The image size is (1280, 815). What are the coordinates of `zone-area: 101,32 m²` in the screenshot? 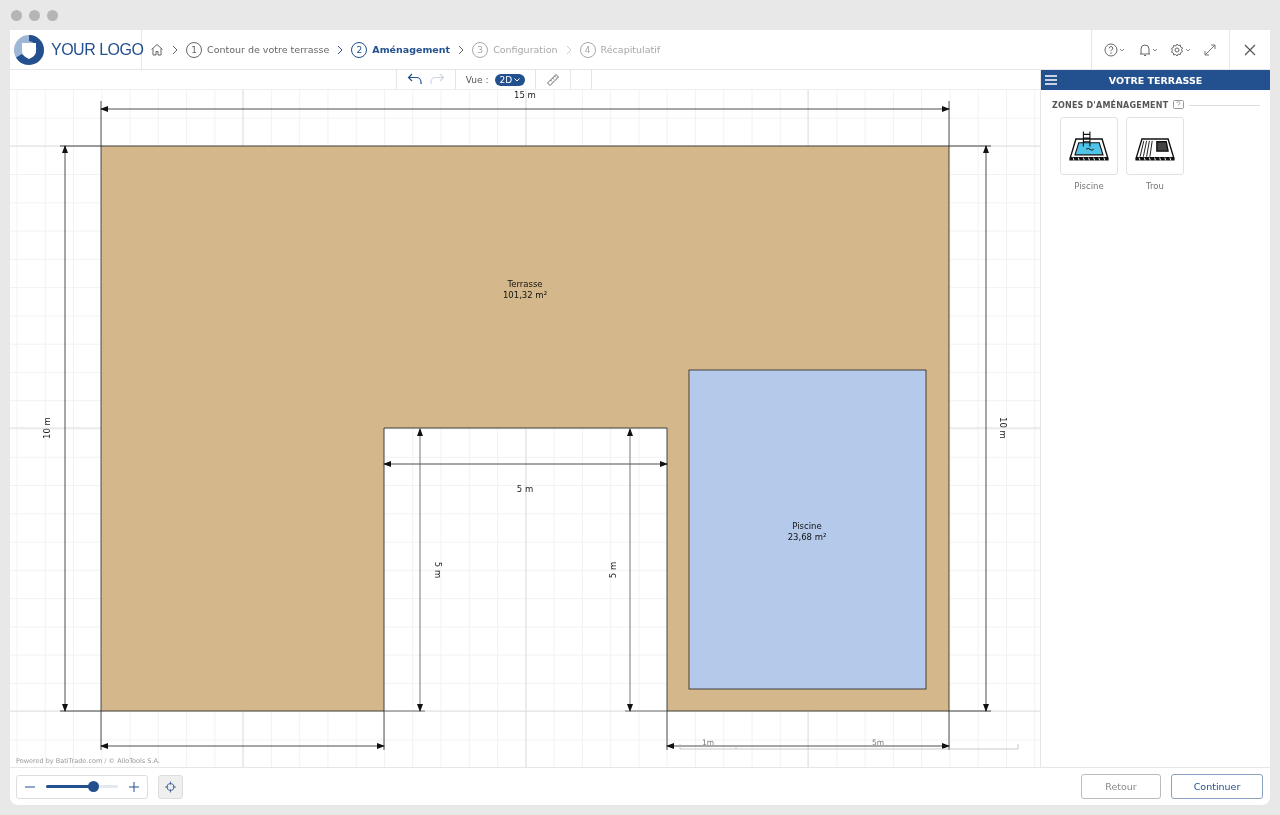 It's located at (525, 295).